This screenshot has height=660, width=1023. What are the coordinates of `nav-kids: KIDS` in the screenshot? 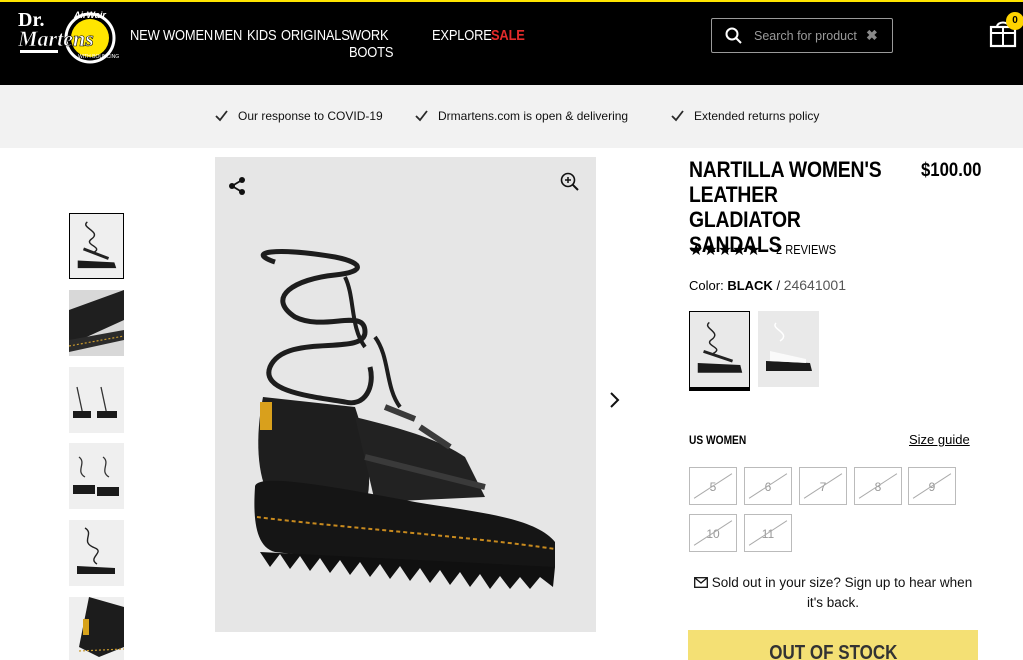 It's located at (263, 44).